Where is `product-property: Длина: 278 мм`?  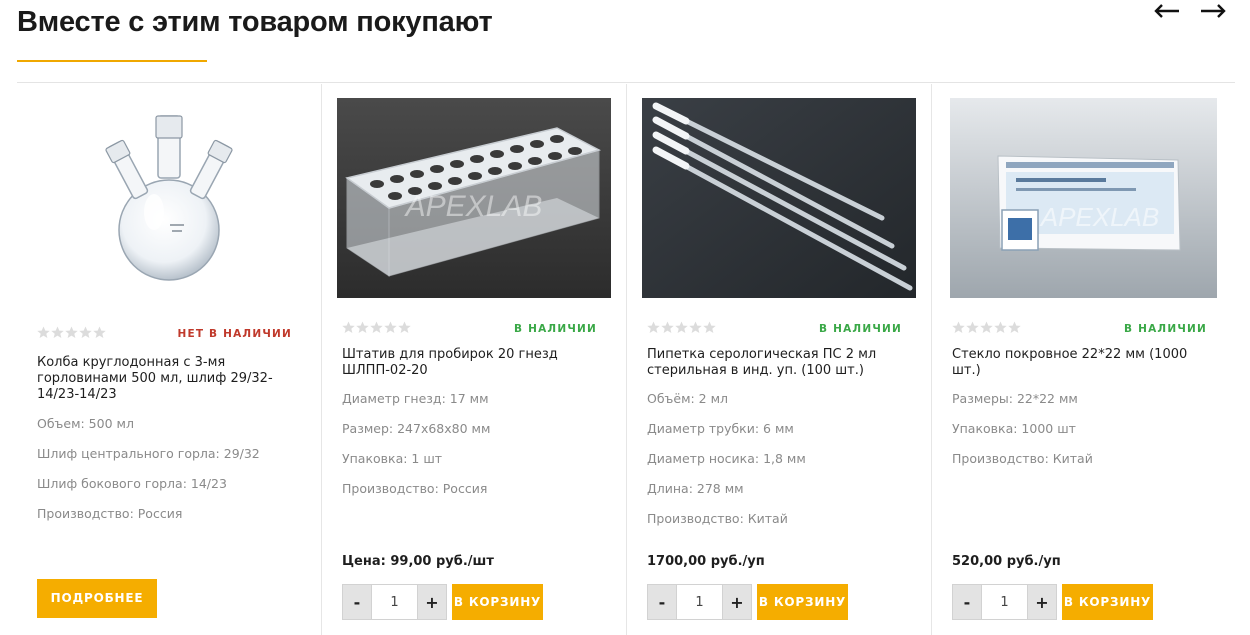
product-property: Длина: 278 мм is located at coordinates (695, 488).